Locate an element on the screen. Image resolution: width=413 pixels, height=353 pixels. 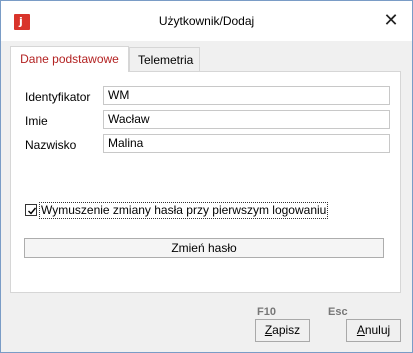
nazwisko-label: Nazwisko is located at coordinates (51, 145).